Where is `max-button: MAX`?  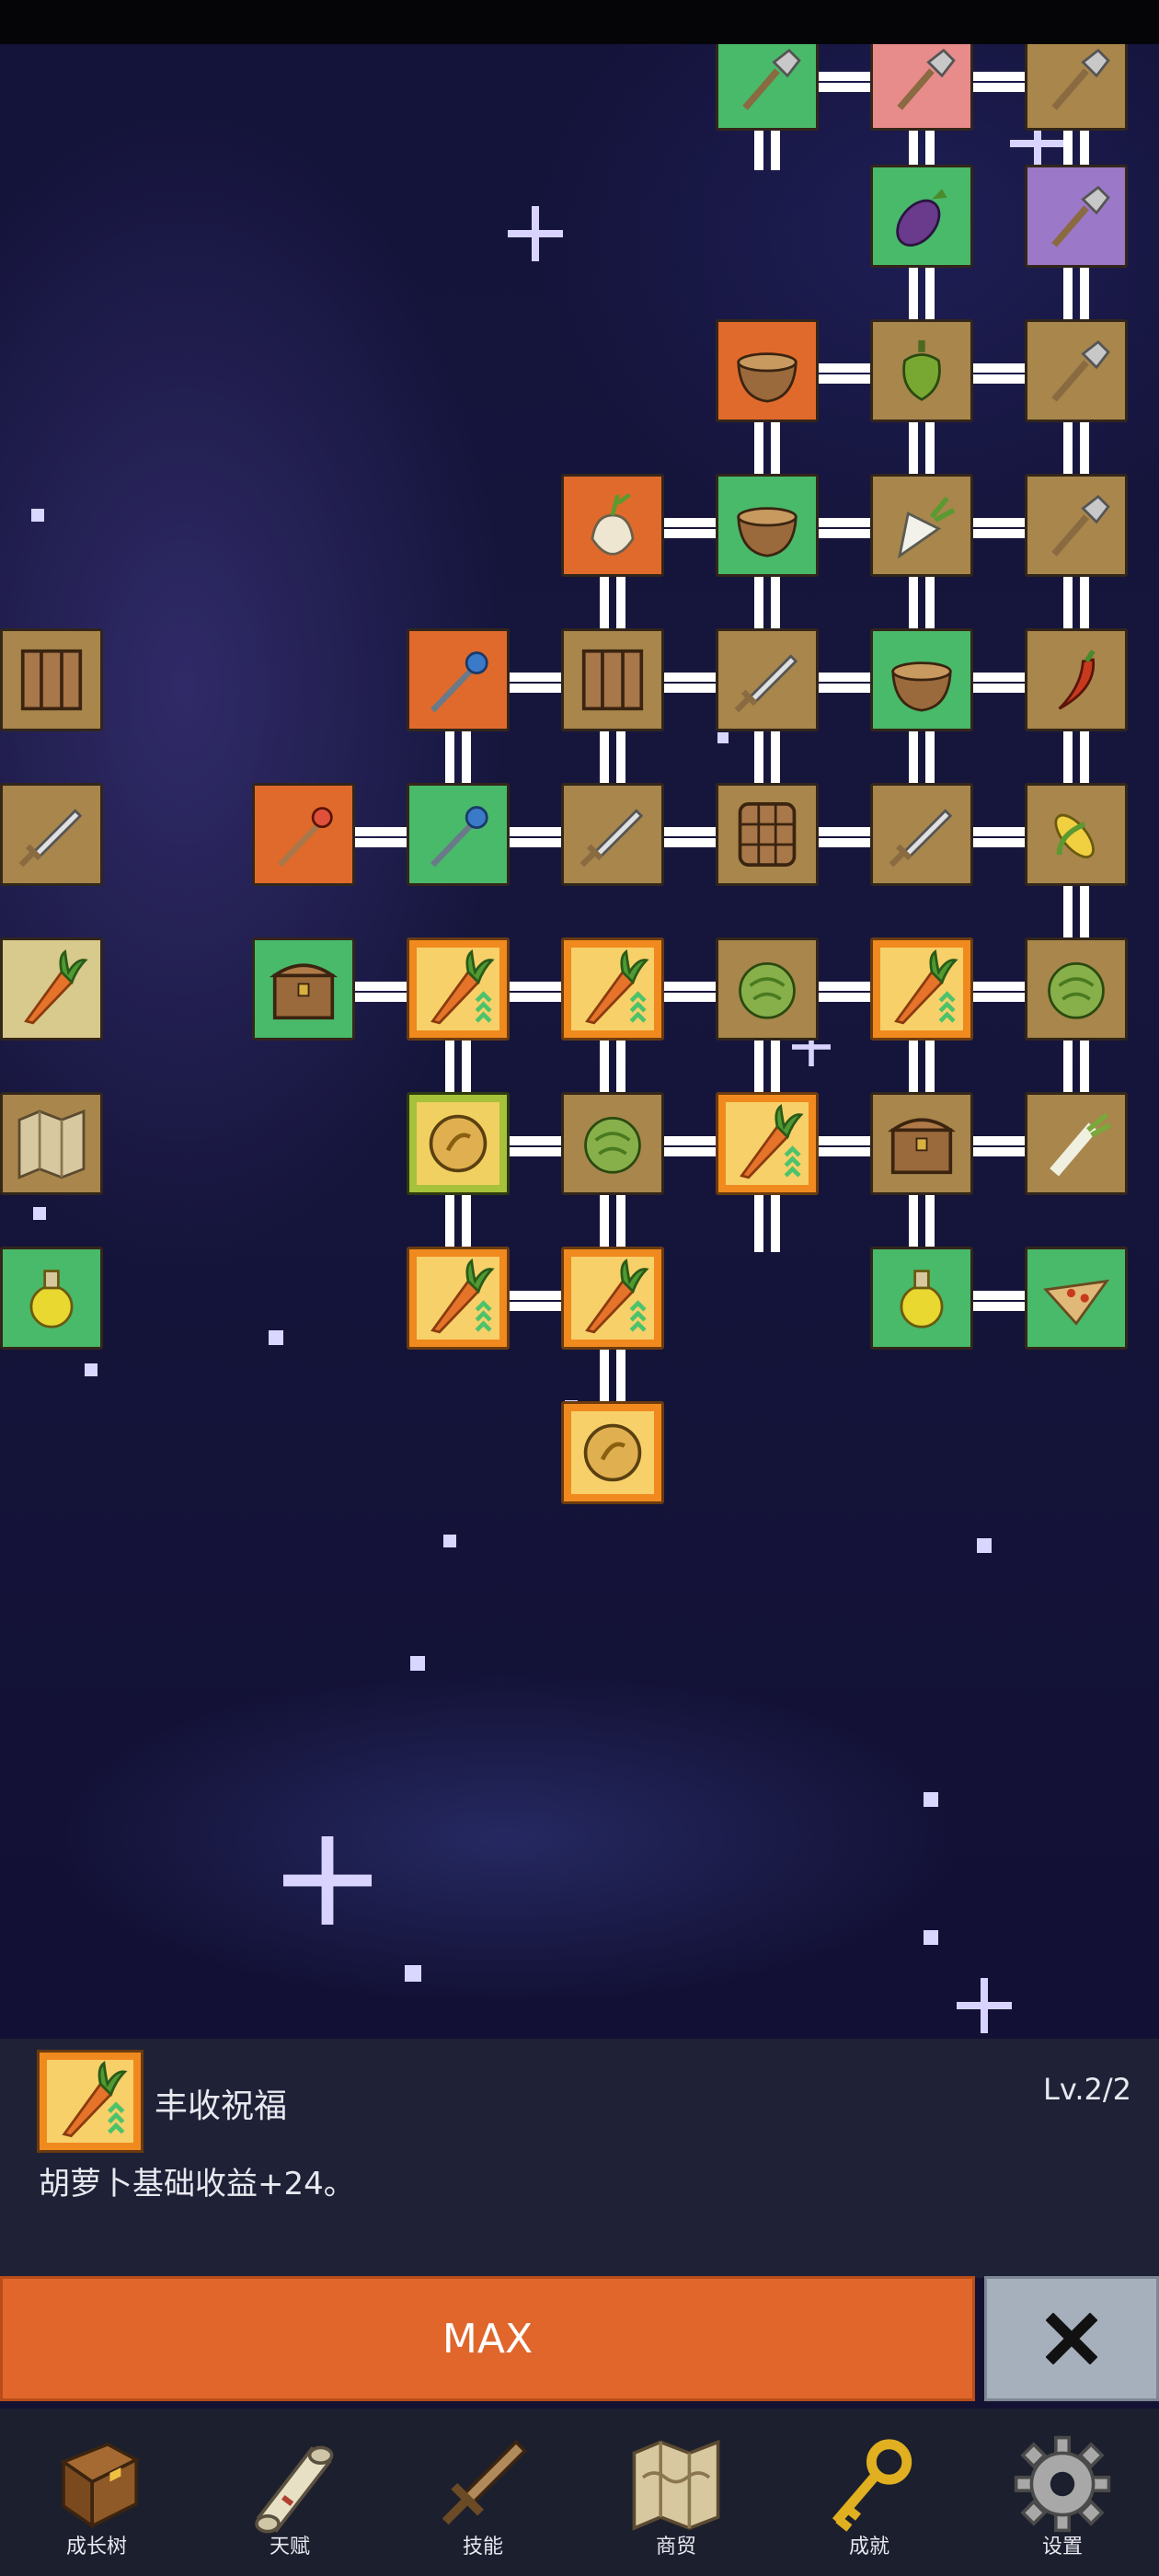 max-button: MAX is located at coordinates (487, 2338).